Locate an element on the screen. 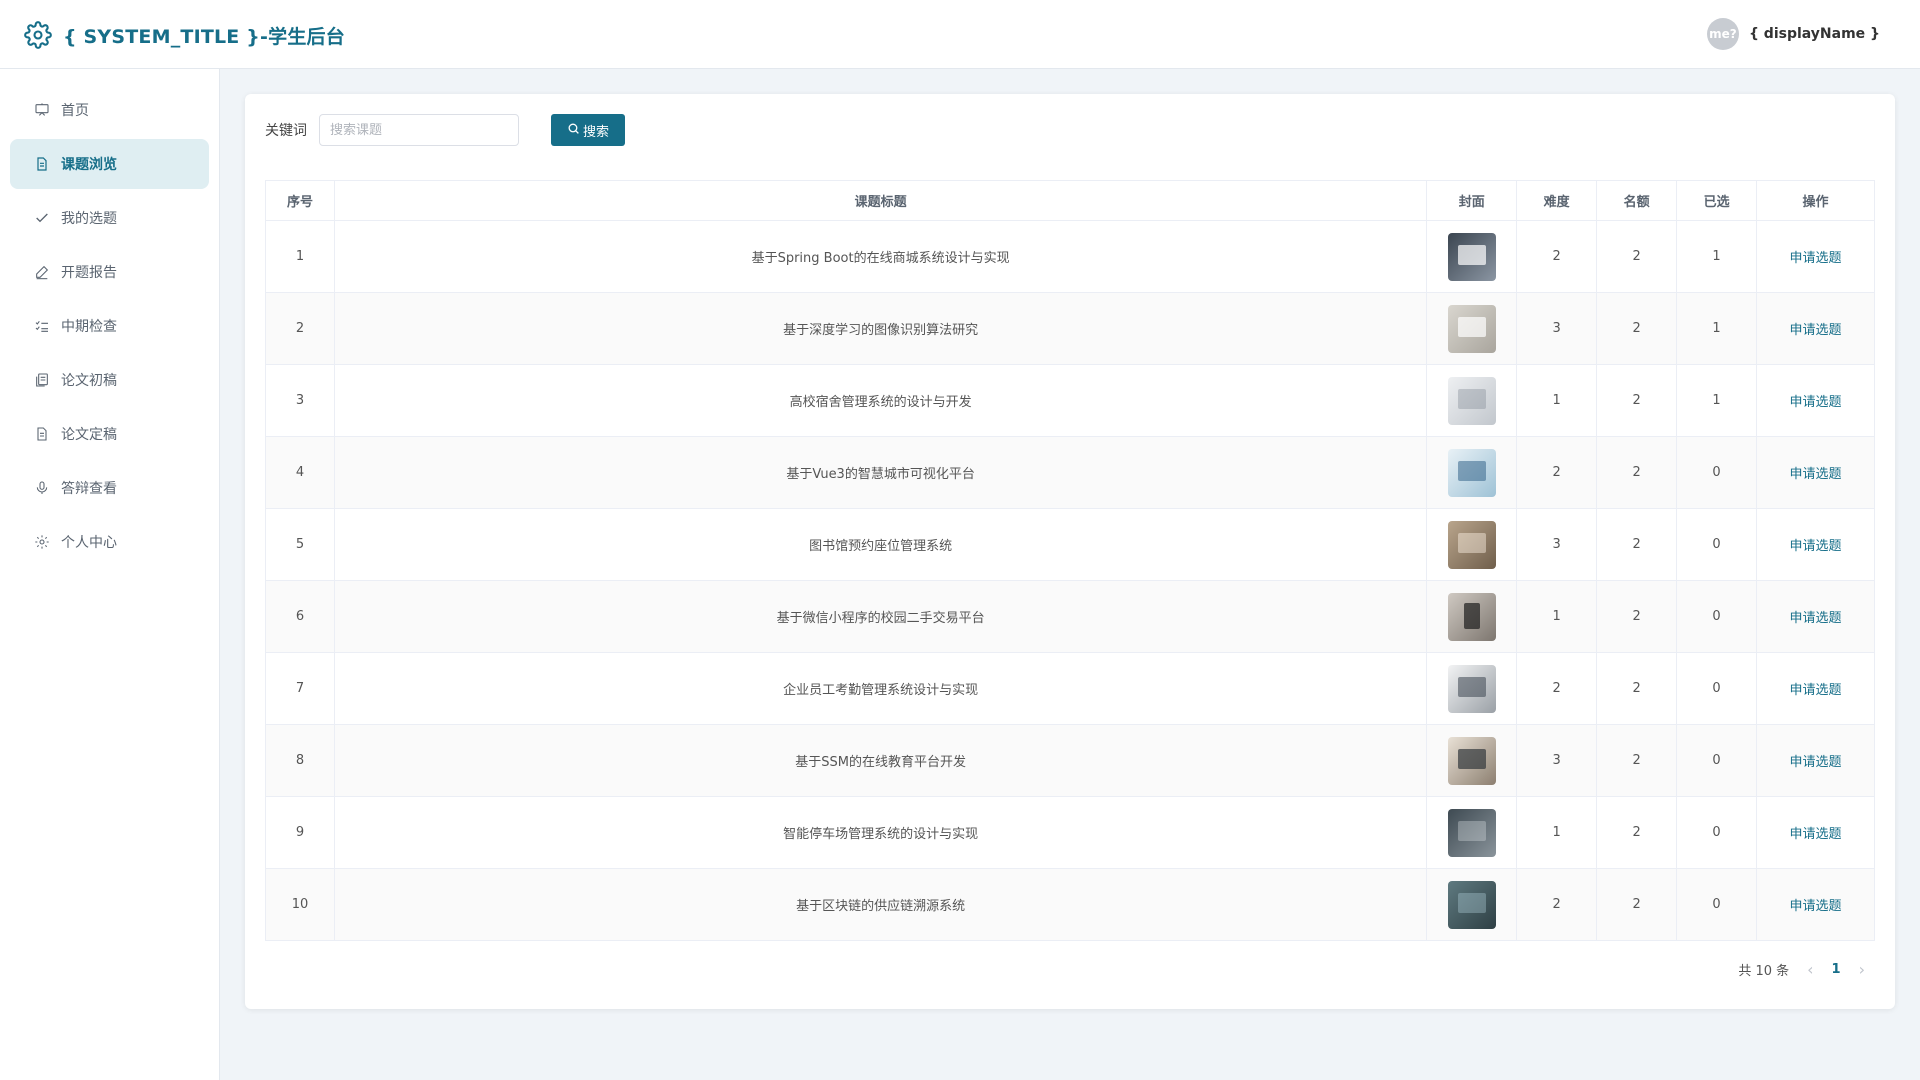 This screenshot has height=1080, width=1920. sidebar-item-profile: 个人中心 is located at coordinates (109, 542).